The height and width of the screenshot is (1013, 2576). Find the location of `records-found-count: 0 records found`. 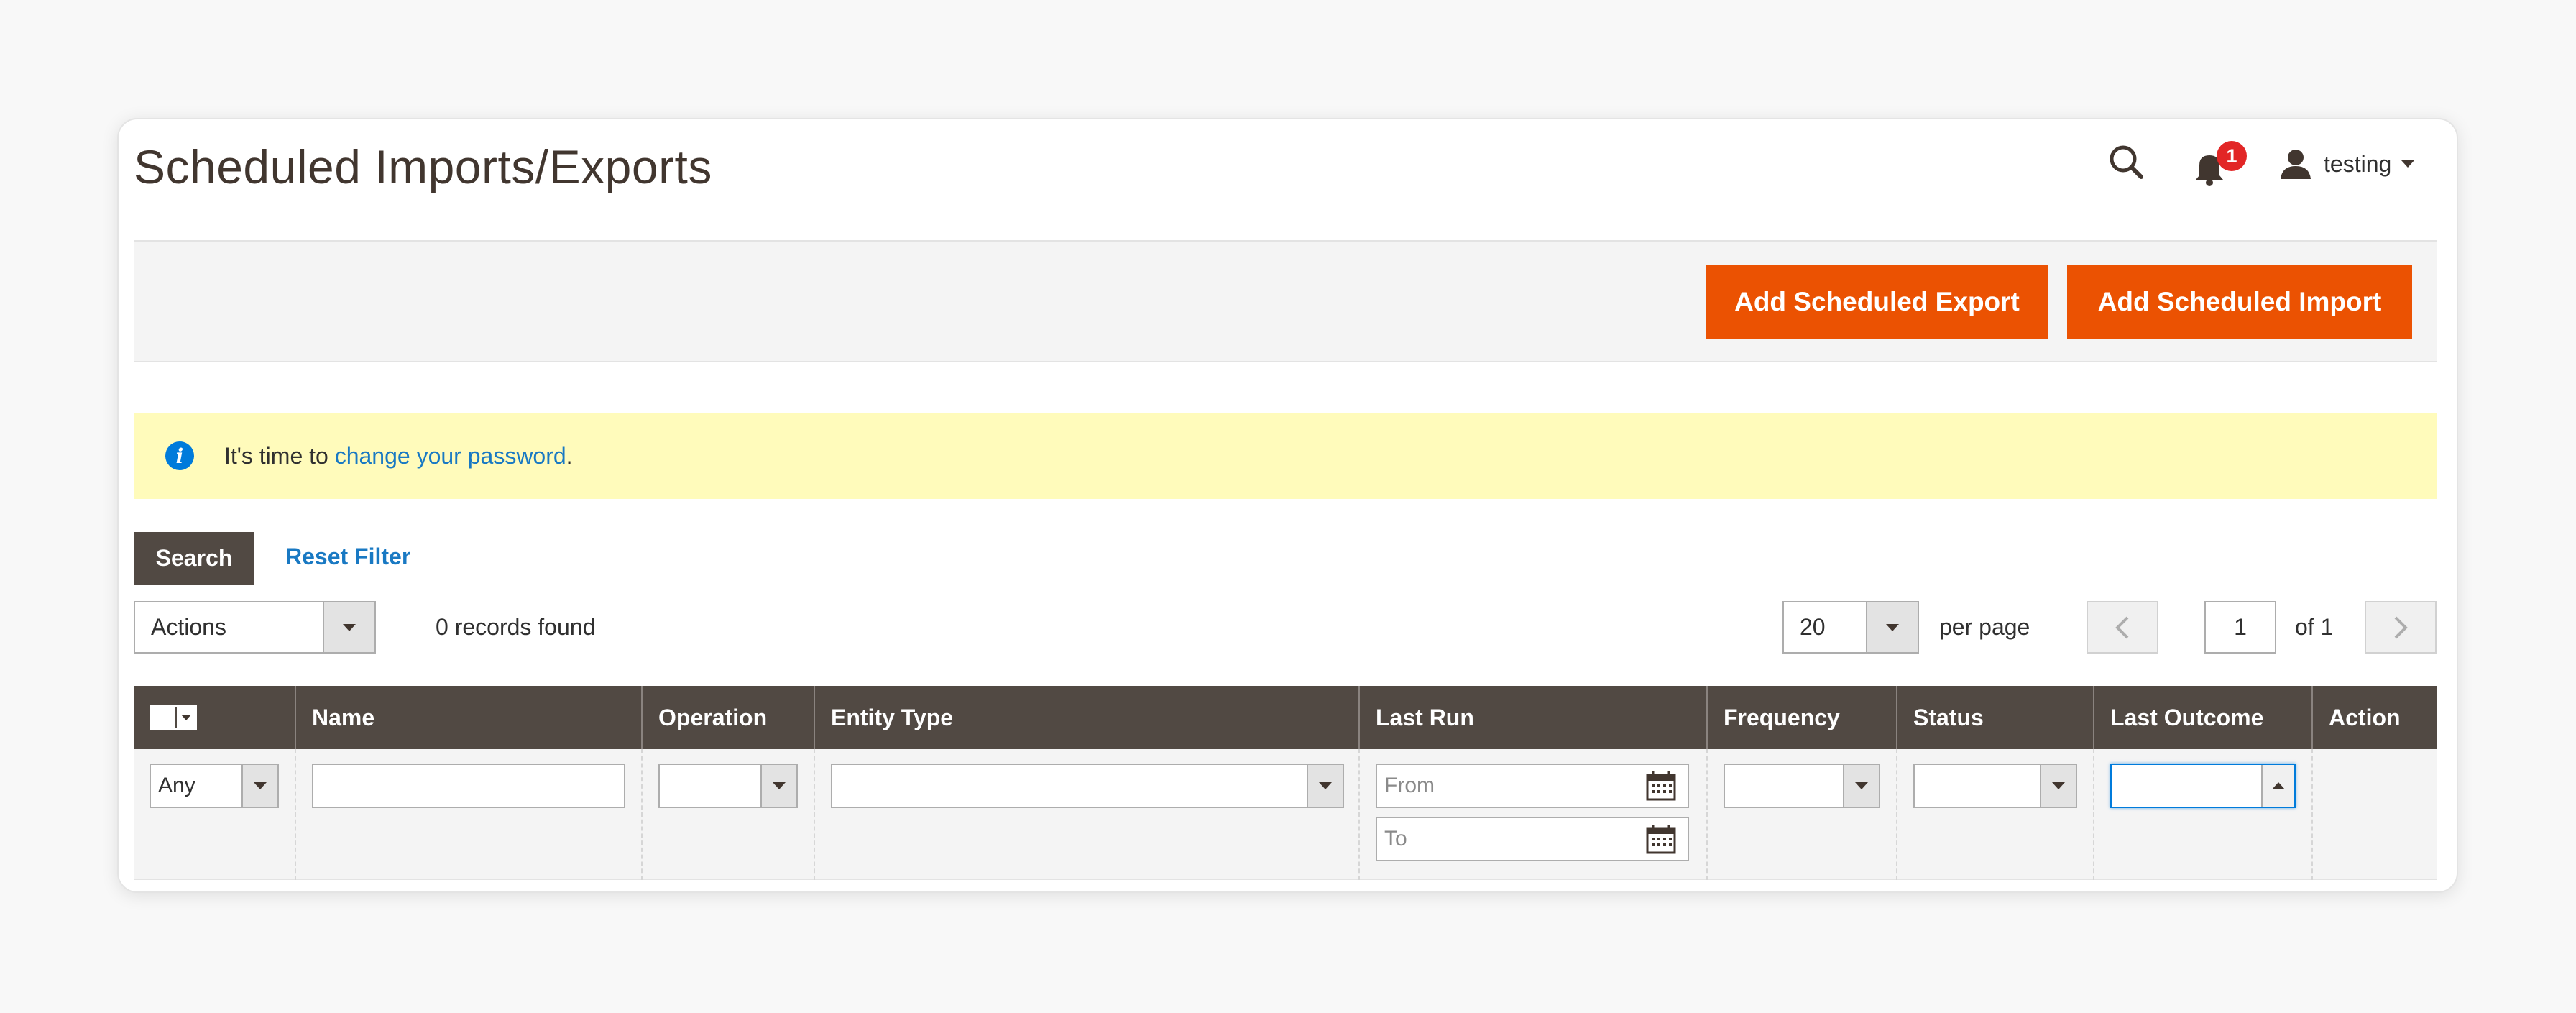

records-found-count: 0 records found is located at coordinates (516, 627).